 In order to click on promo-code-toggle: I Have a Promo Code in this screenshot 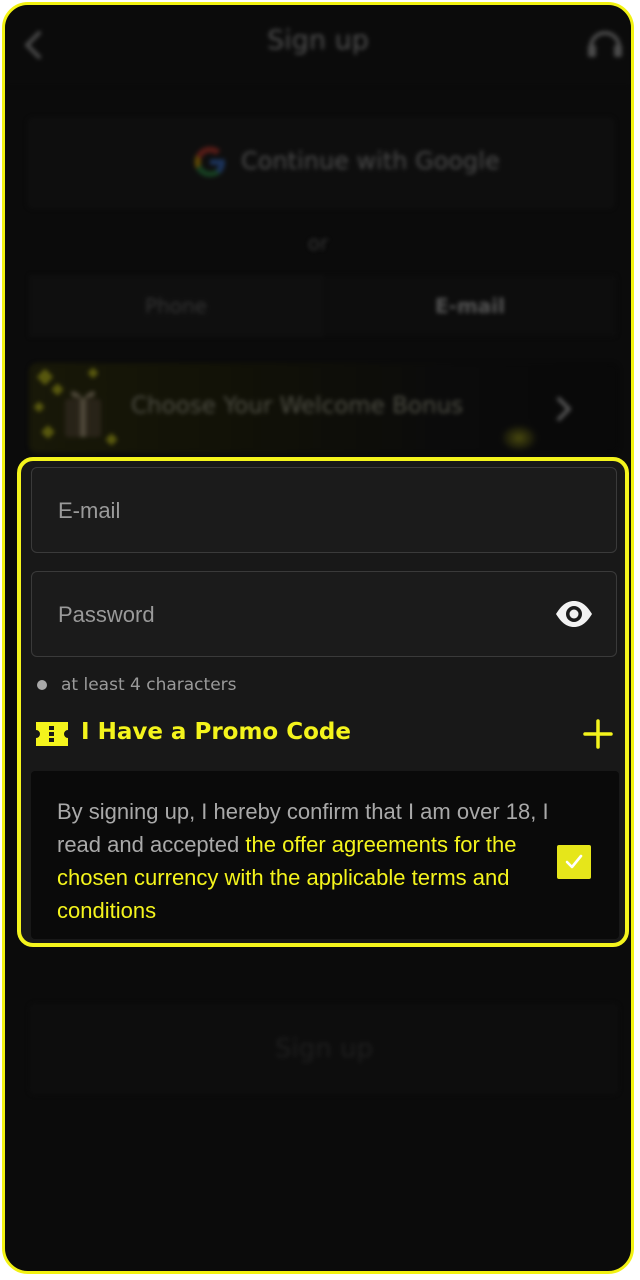, I will do `click(216, 732)`.